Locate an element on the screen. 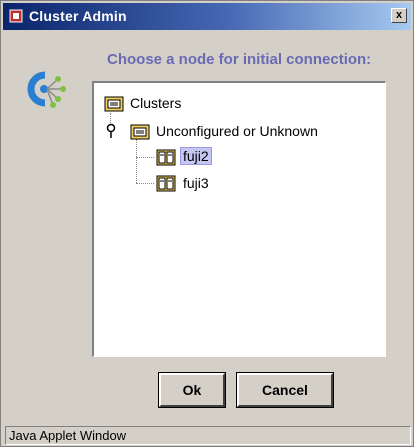 This screenshot has height=447, width=414. tree-node-unconfigured-group: Unconfigured or Unknown is located at coordinates (255, 132).